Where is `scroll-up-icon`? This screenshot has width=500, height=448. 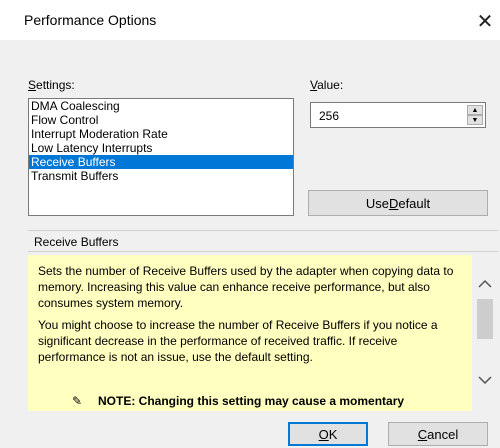
scroll-up-icon is located at coordinates (485, 284).